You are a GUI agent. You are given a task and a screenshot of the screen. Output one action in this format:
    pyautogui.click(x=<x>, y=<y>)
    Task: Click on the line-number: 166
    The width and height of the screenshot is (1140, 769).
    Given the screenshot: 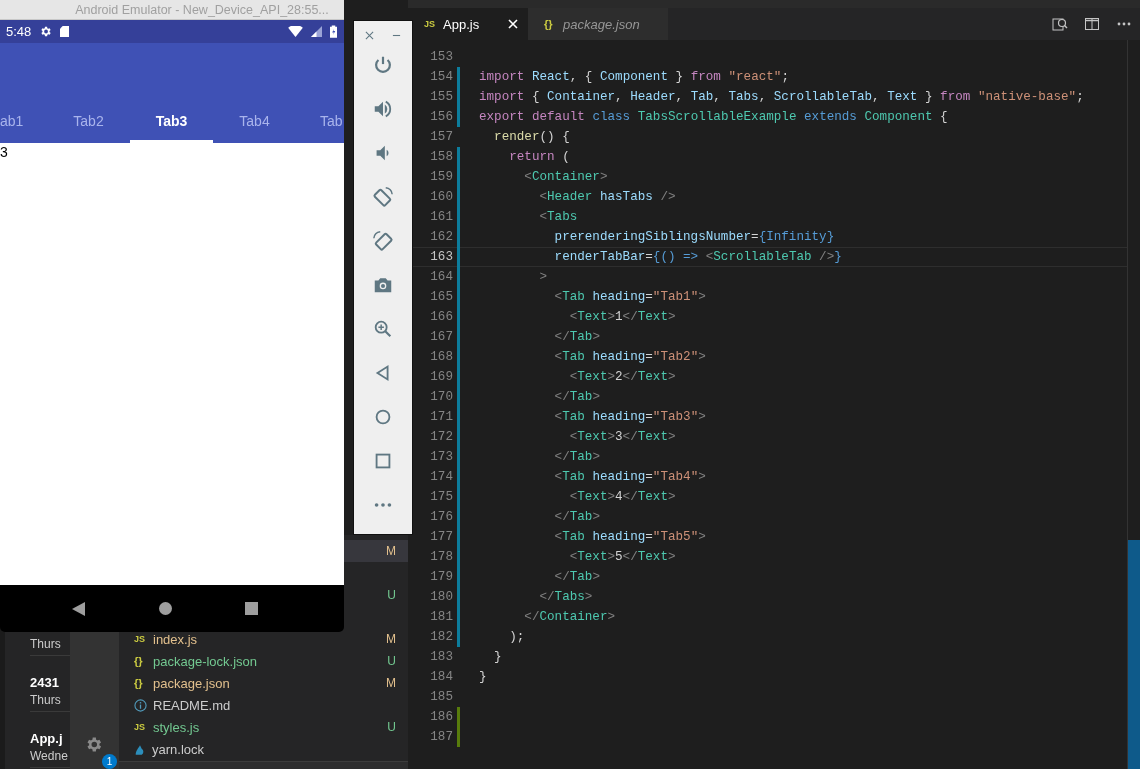 What is the action you would take?
    pyautogui.click(x=441, y=317)
    